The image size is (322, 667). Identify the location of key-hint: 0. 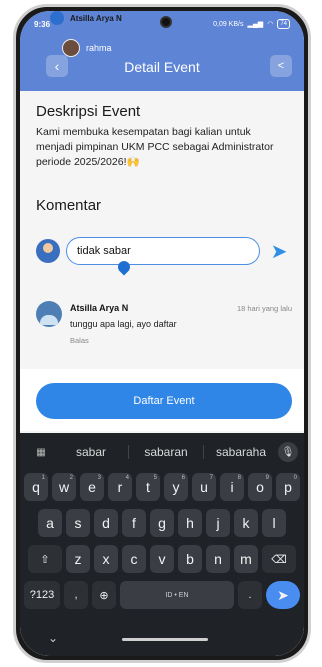
(295, 478).